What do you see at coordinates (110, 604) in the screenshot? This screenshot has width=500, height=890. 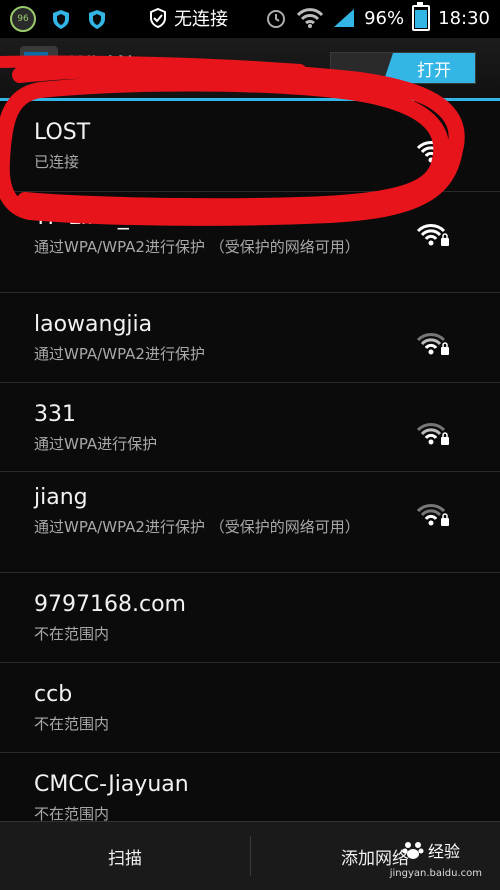 I see `network-ssid: 9797168.com` at bounding box center [110, 604].